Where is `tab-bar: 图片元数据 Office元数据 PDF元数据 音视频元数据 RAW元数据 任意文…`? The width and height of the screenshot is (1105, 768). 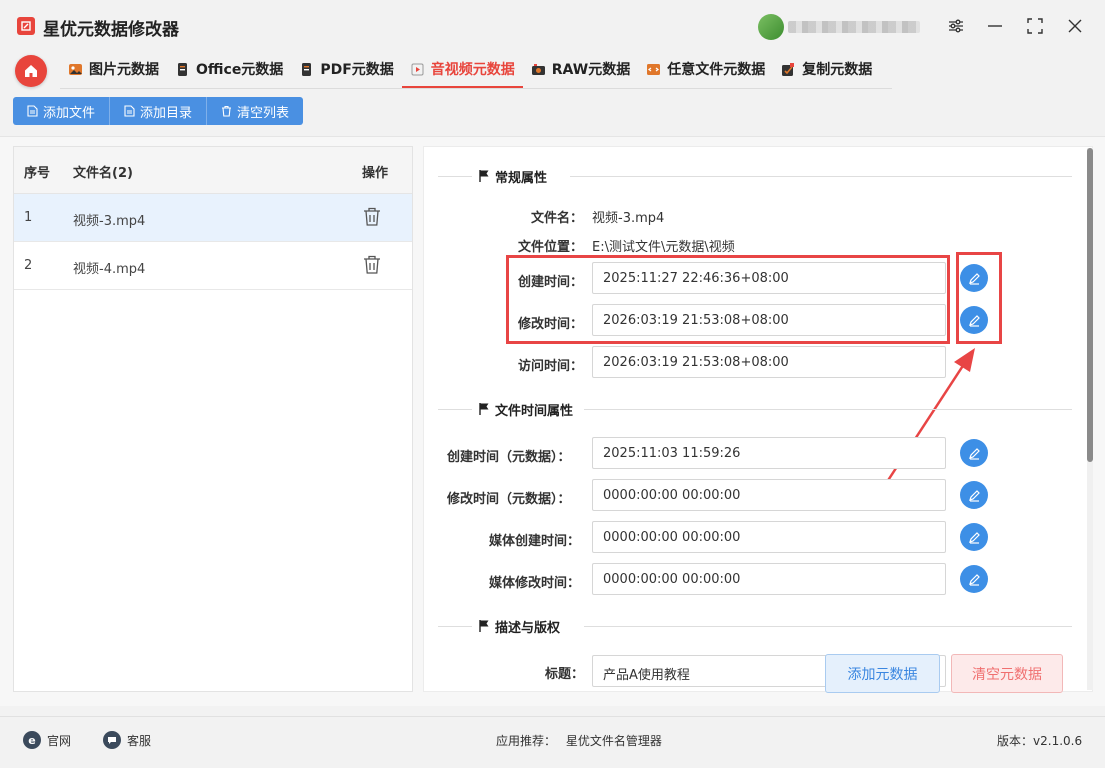
tab-bar: 图片元数据 Office元数据 PDF元数据 音视频元数据 RAW元数据 任意文… is located at coordinates (470, 69).